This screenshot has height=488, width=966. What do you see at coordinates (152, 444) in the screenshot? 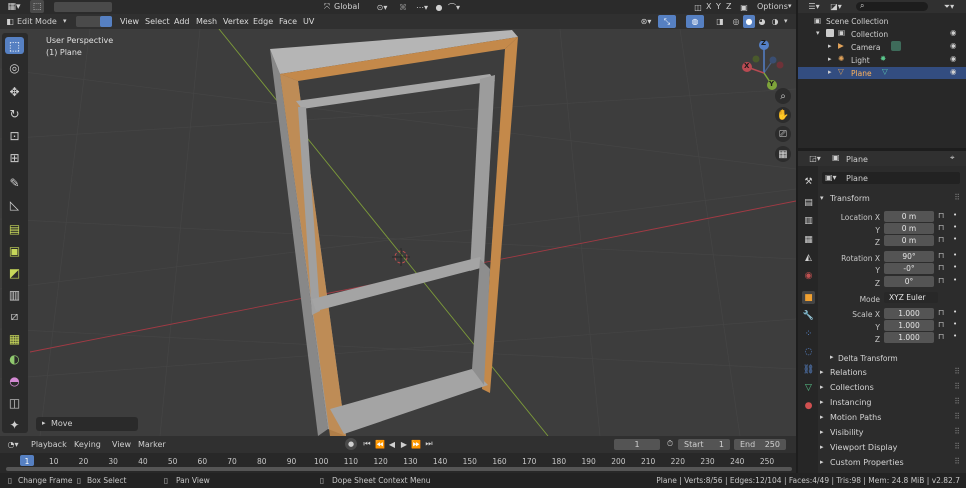
I see `menu-marker: Marker` at bounding box center [152, 444].